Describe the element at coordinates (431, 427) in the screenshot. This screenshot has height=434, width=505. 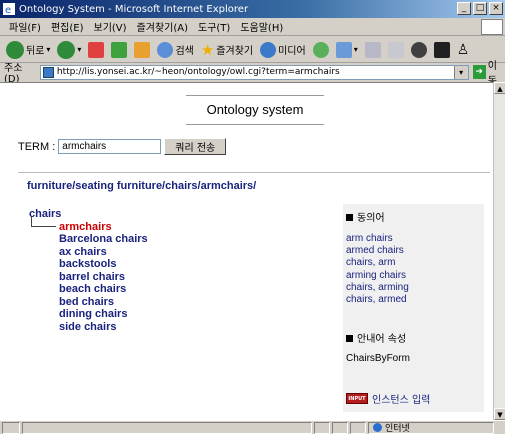
I see `status-zone: 인터넷` at that location.